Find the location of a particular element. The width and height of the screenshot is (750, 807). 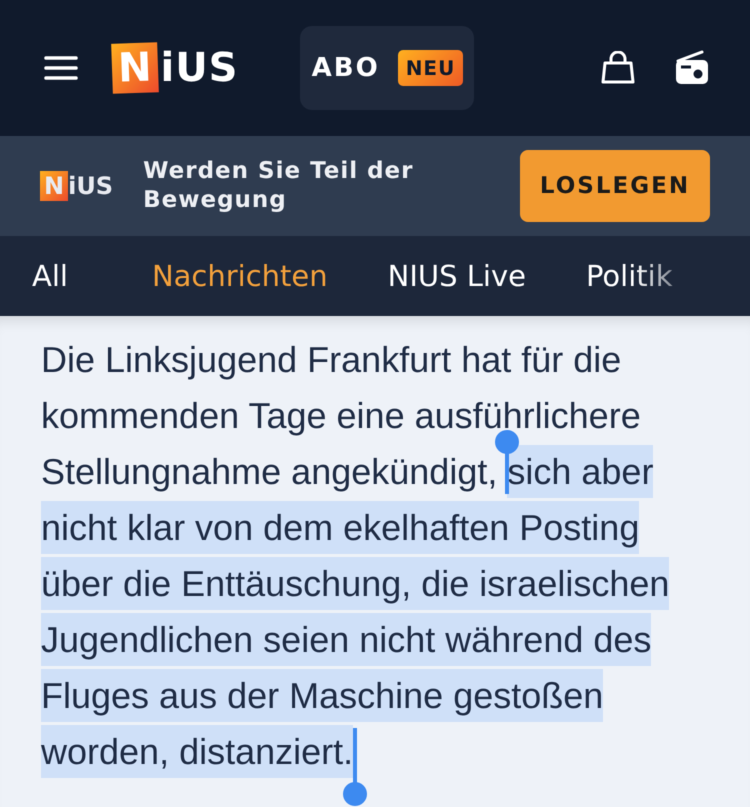

subscription-button: ABO NEU is located at coordinates (387, 68).